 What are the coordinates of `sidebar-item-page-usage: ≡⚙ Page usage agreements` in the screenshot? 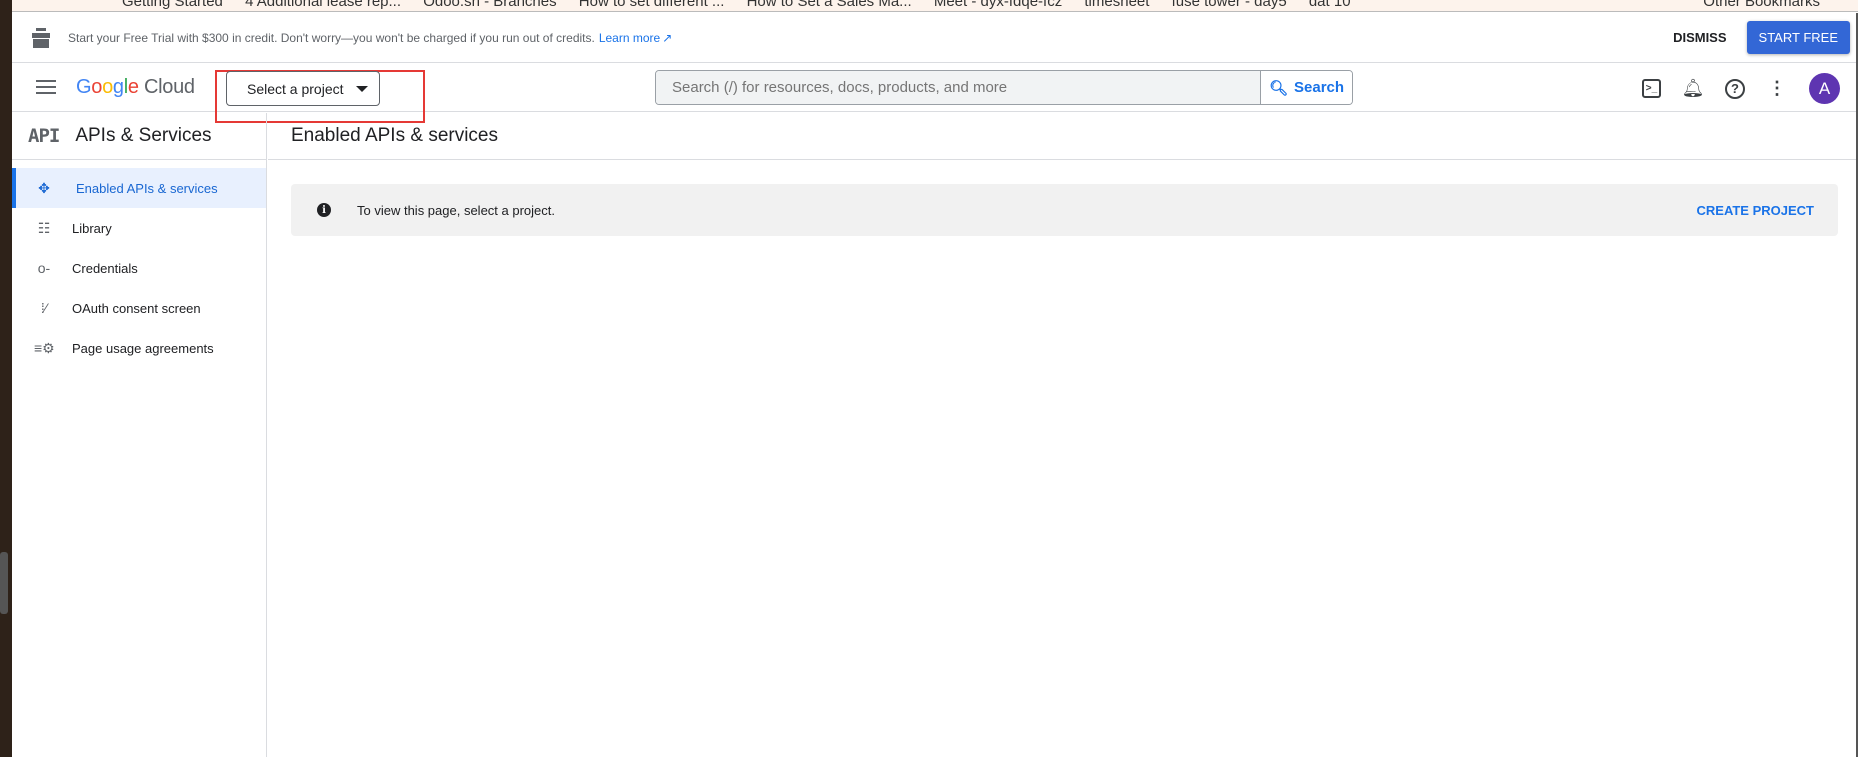 It's located at (139, 348).